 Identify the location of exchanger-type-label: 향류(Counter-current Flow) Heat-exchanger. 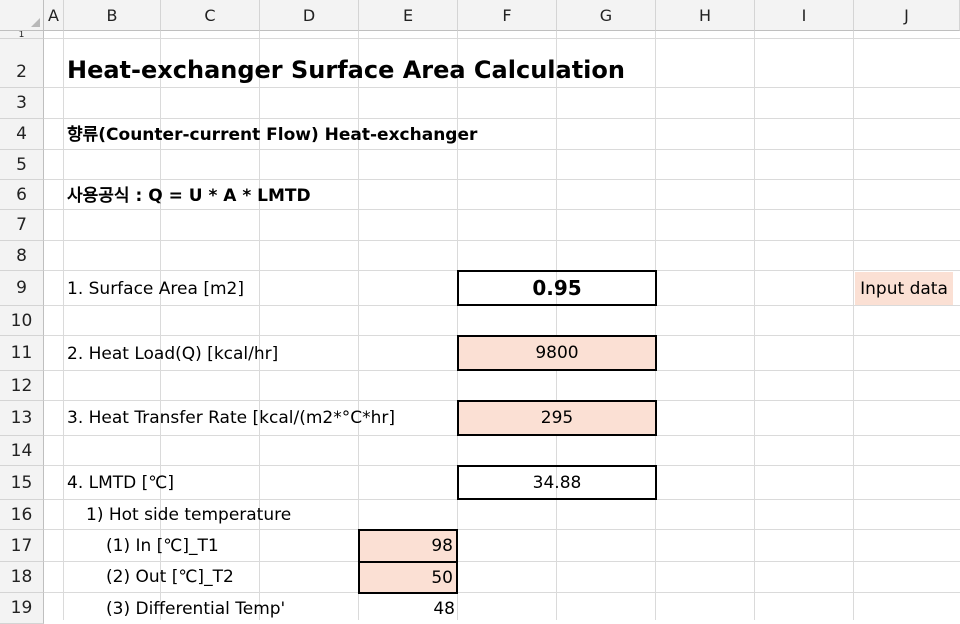
(272, 135).